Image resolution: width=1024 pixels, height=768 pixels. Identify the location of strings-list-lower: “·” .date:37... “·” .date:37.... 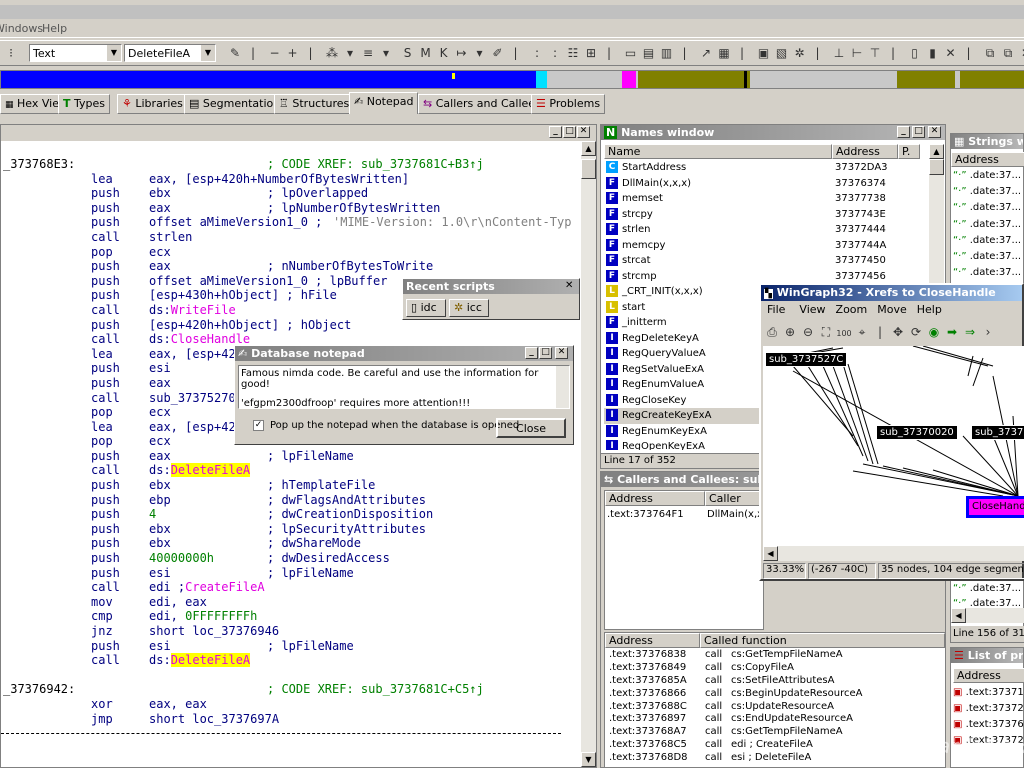
(988, 596).